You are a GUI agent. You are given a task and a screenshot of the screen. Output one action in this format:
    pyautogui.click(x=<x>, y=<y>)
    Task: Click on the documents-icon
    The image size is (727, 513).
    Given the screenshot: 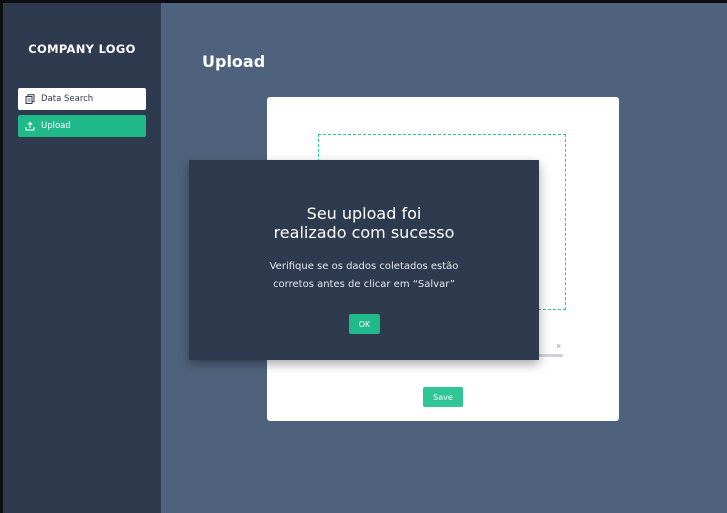 What is the action you would take?
    pyautogui.click(x=30, y=99)
    